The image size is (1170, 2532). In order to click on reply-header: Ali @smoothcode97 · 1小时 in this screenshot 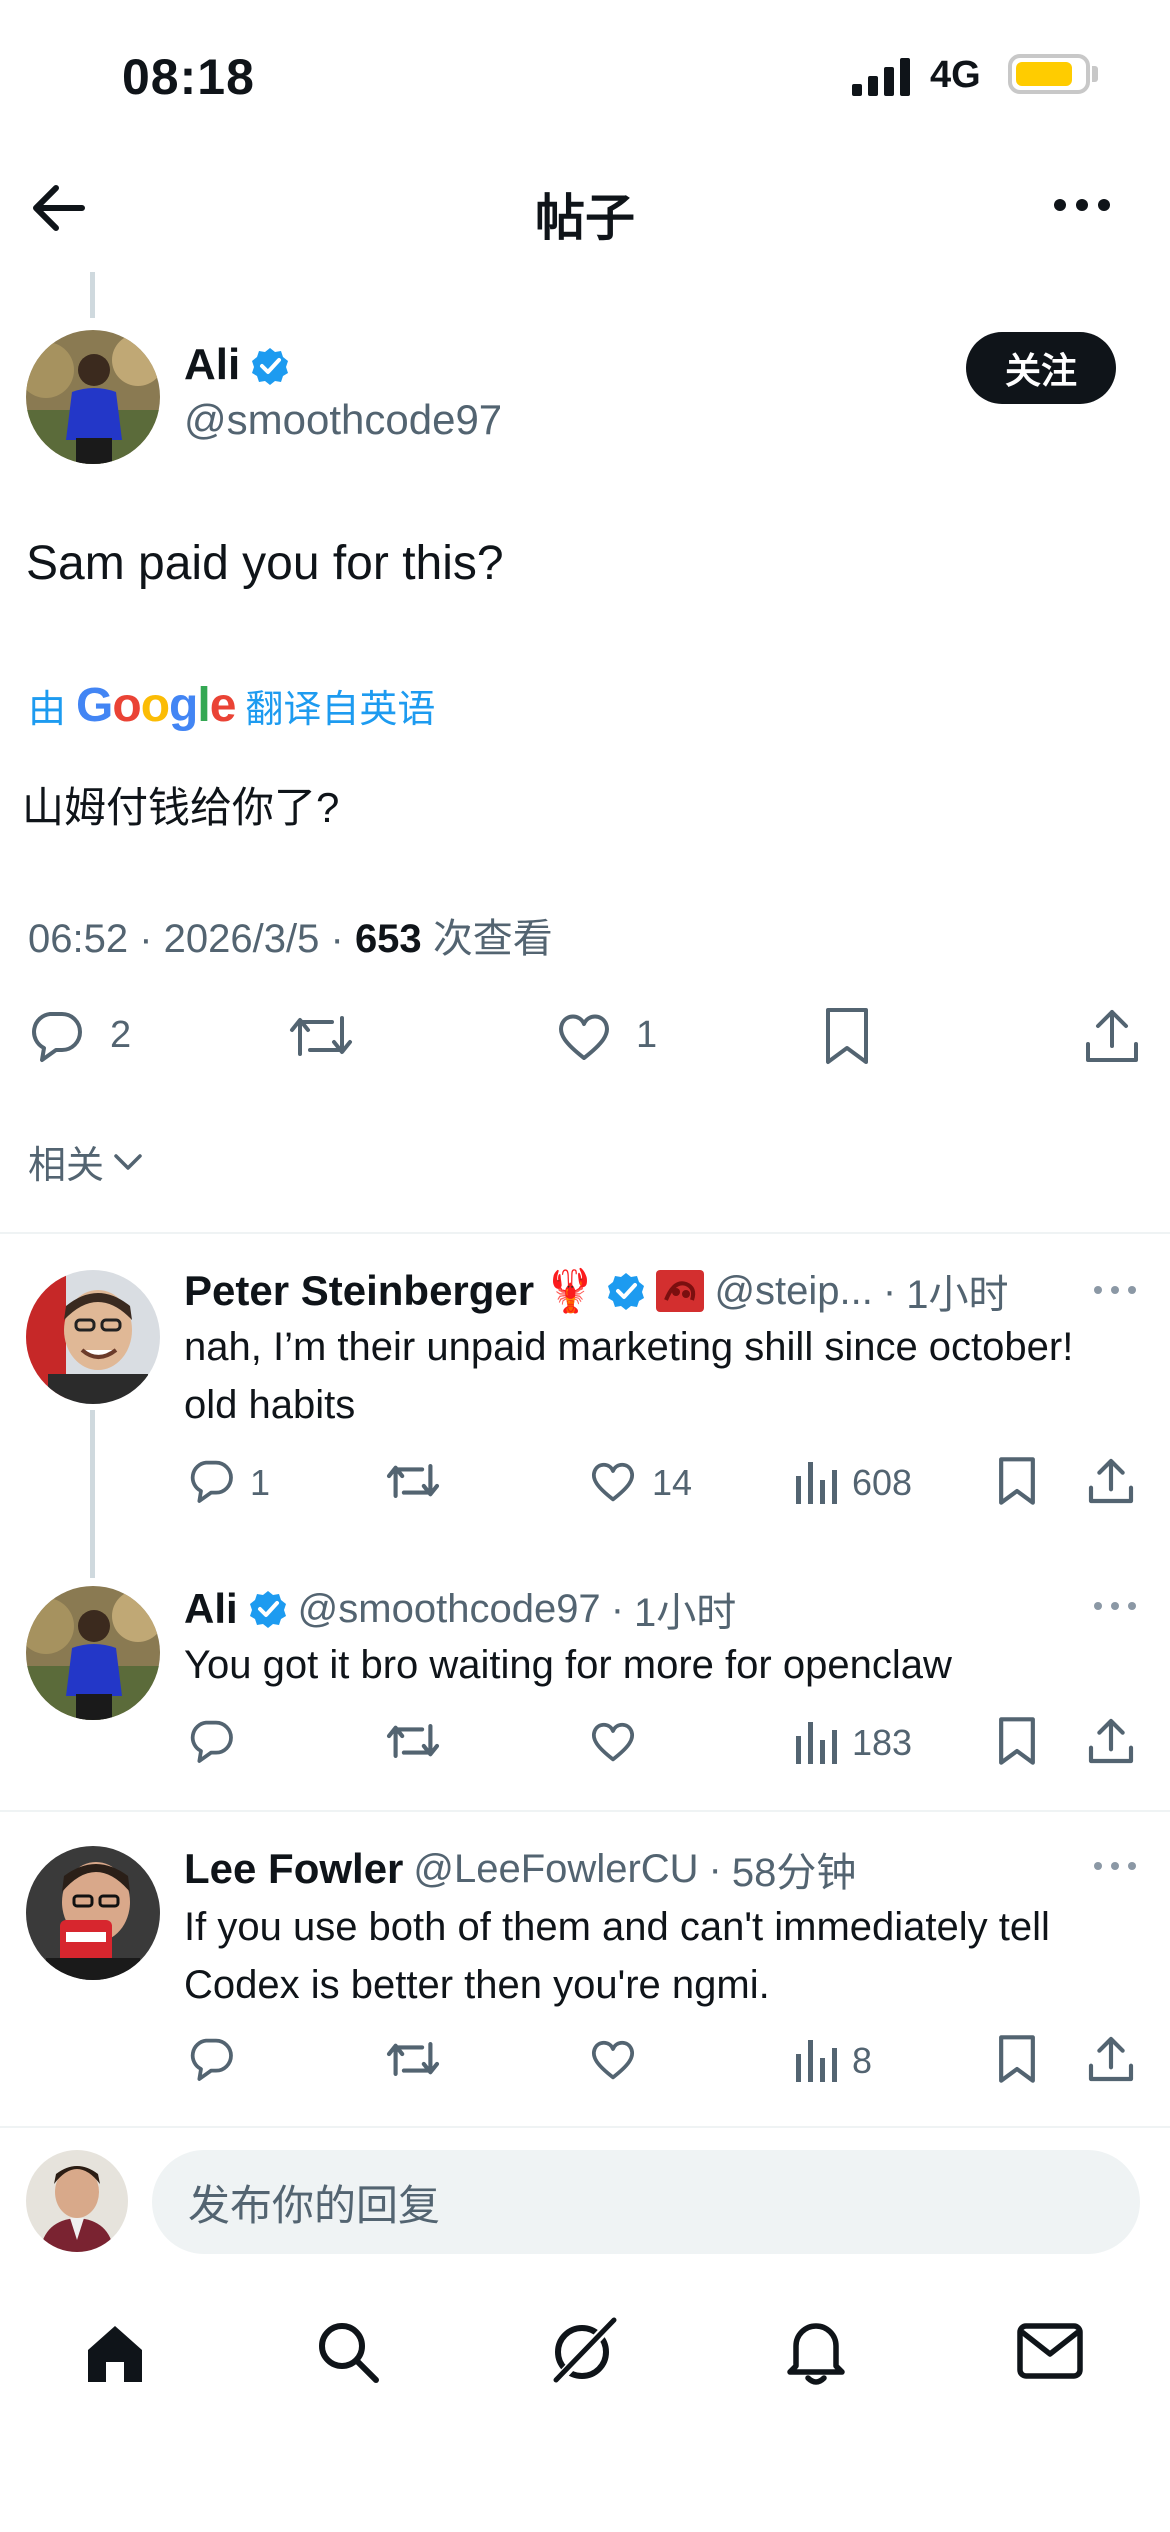, I will do `click(460, 1609)`.